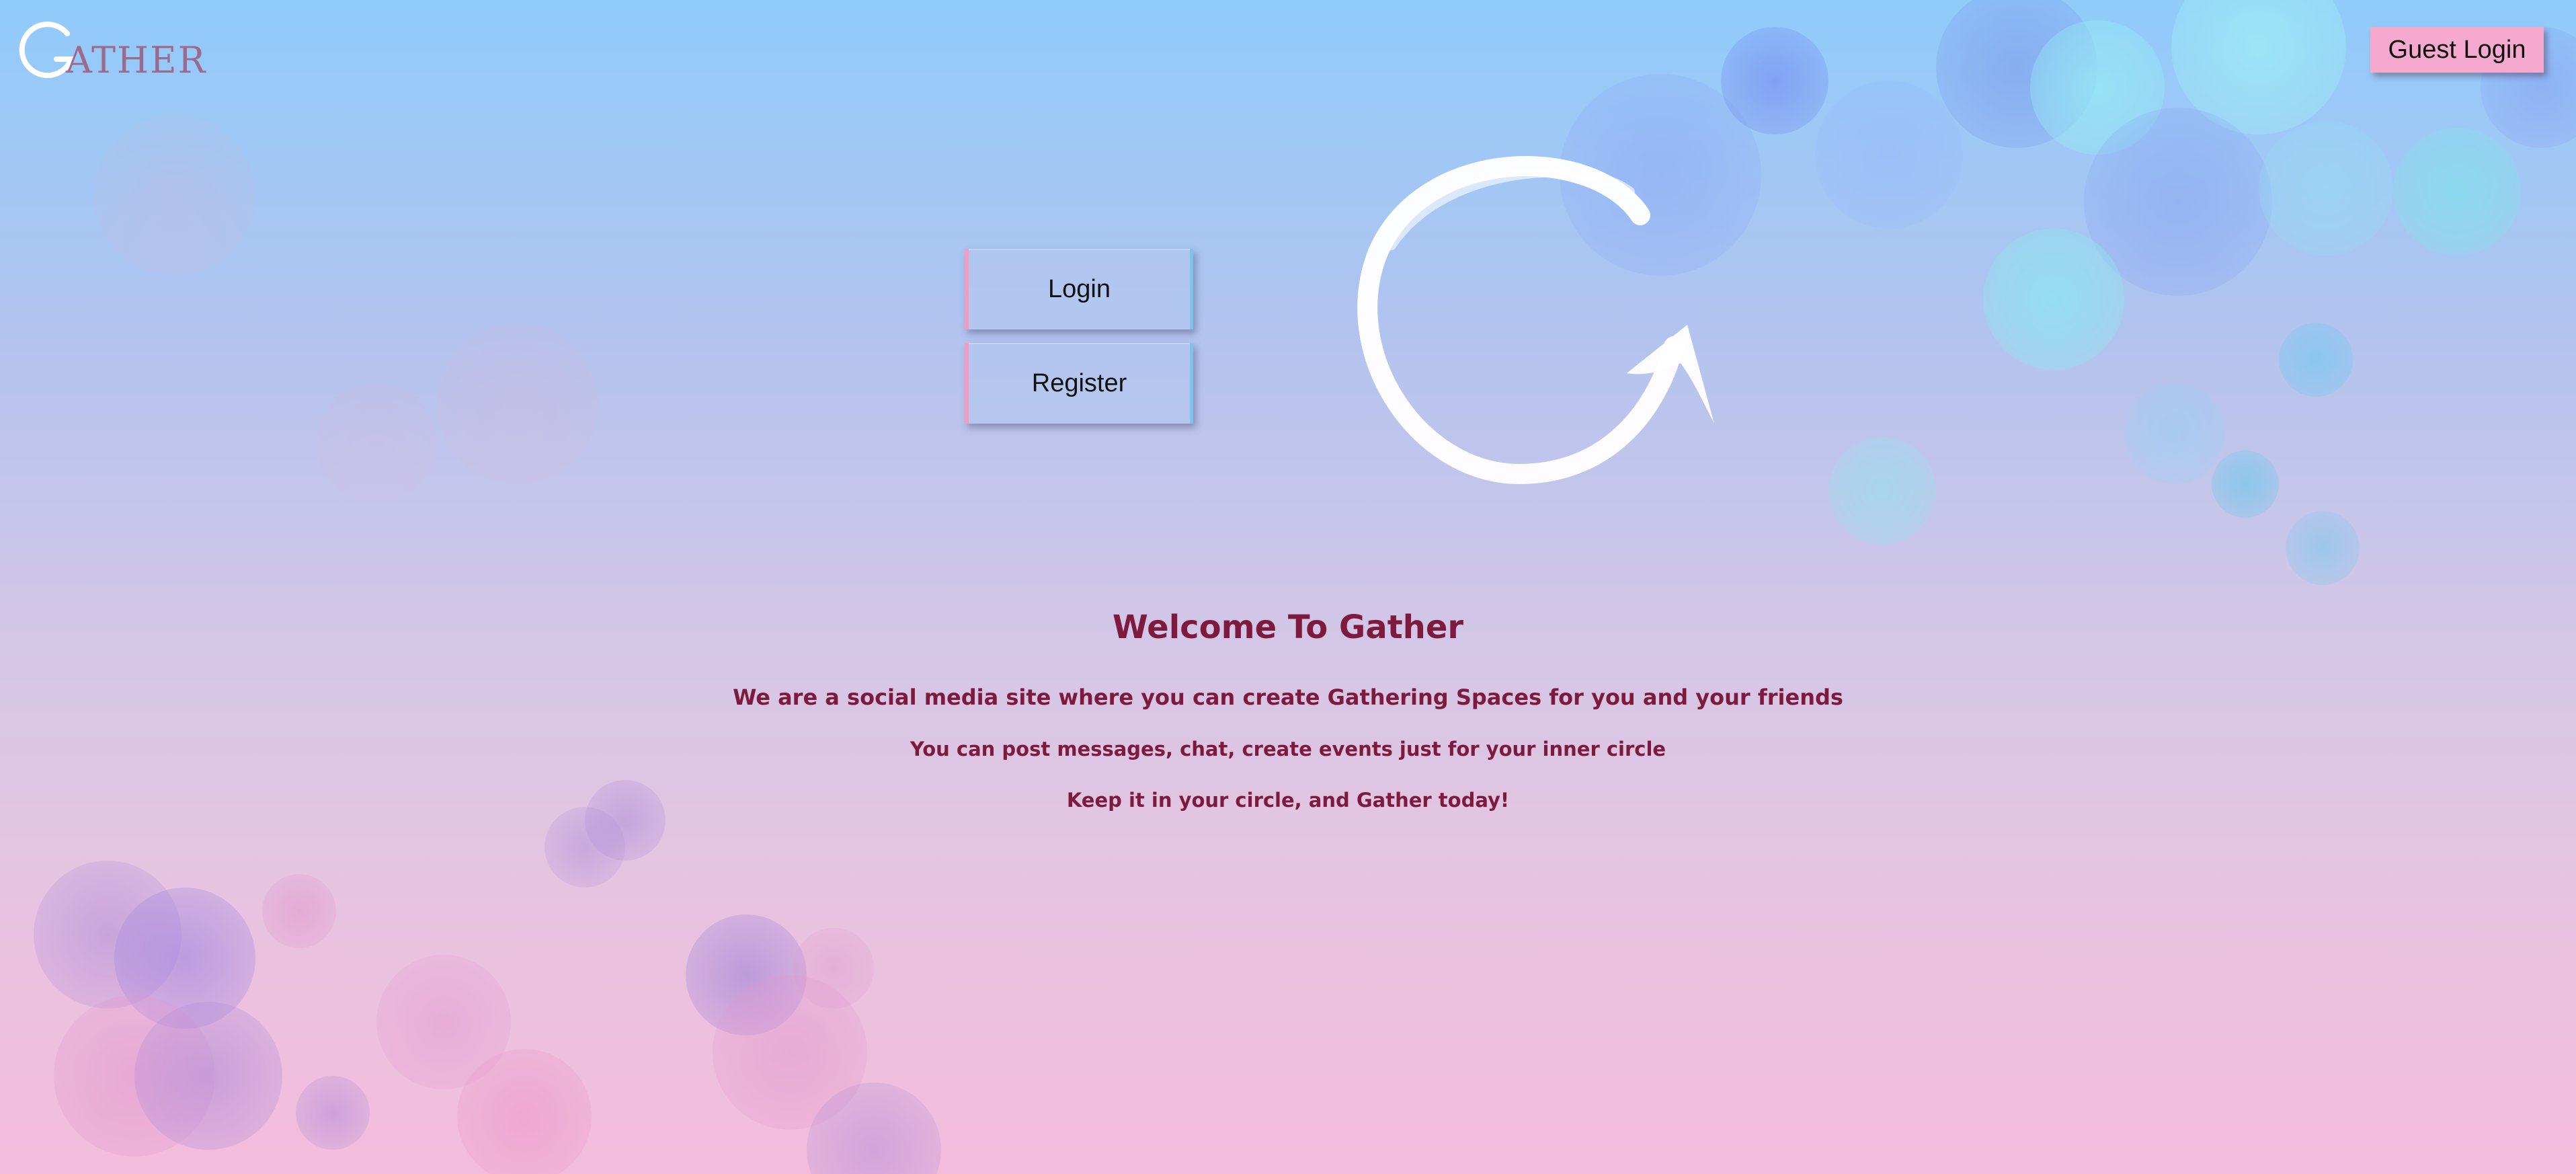 The width and height of the screenshot is (2576, 1174). What do you see at coordinates (1535, 320) in the screenshot?
I see `circular-arrow-icon` at bounding box center [1535, 320].